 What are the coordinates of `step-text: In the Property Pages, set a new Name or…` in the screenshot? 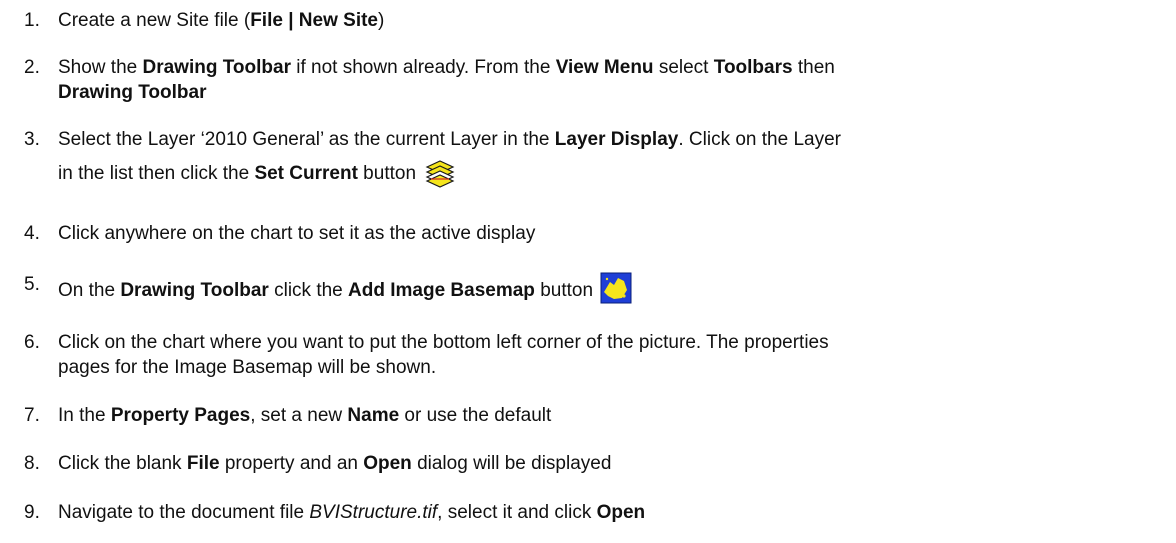 It's located at (305, 415).